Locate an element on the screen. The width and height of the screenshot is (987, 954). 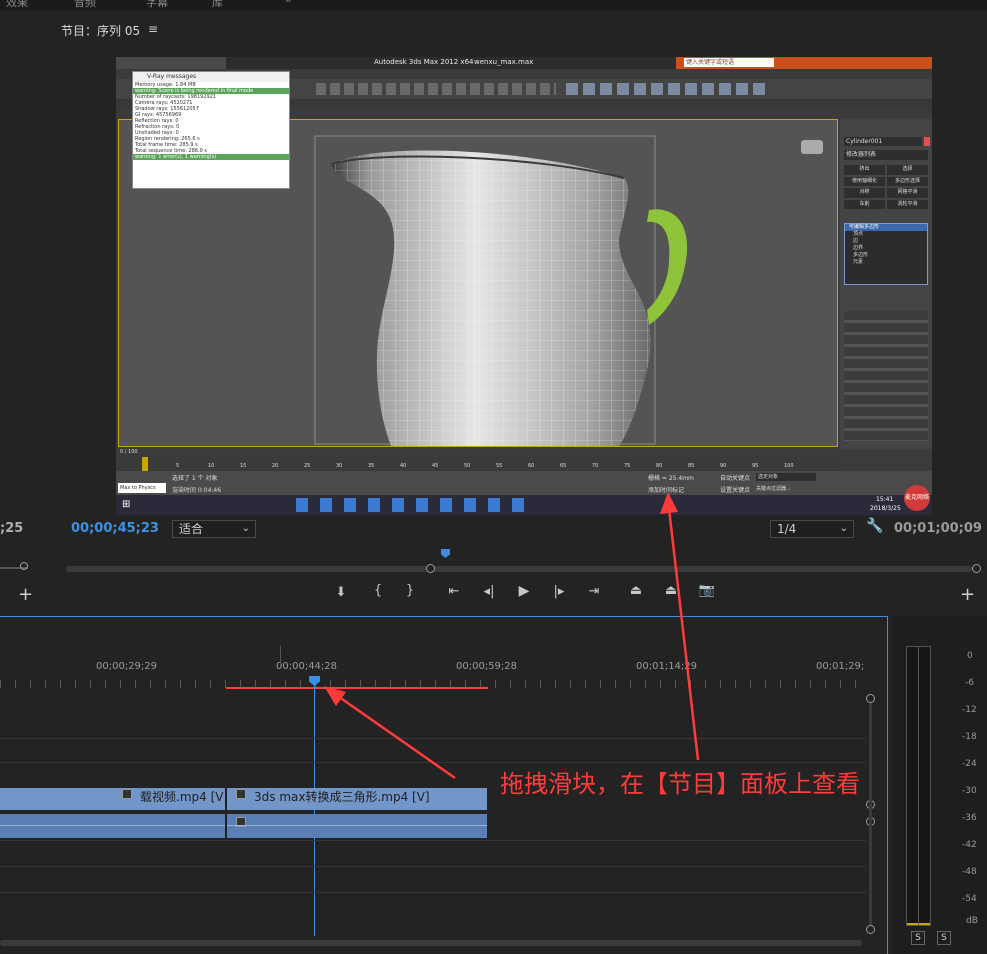
annotation-arrows is located at coordinates (512, 636).